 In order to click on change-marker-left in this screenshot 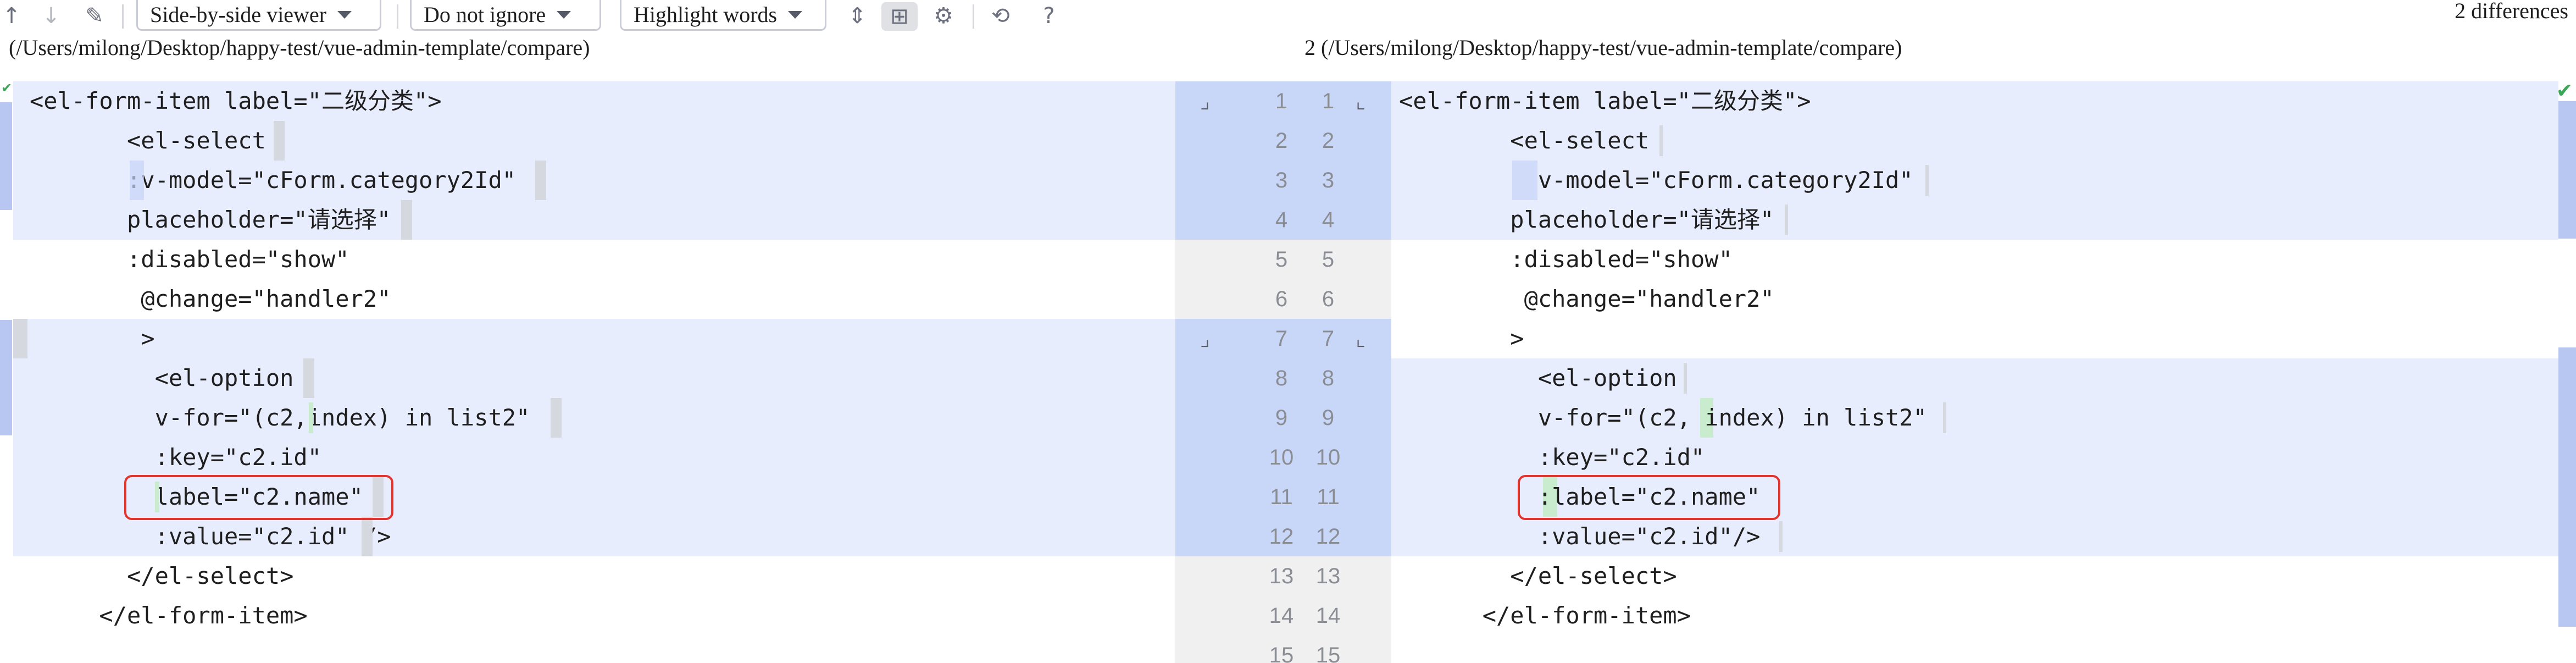, I will do `click(6, 377)`.